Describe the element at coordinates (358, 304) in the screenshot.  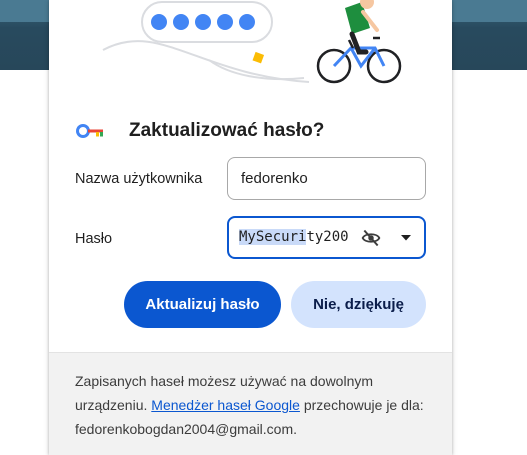
I see `decline-button: Nie, dziękuję` at that location.